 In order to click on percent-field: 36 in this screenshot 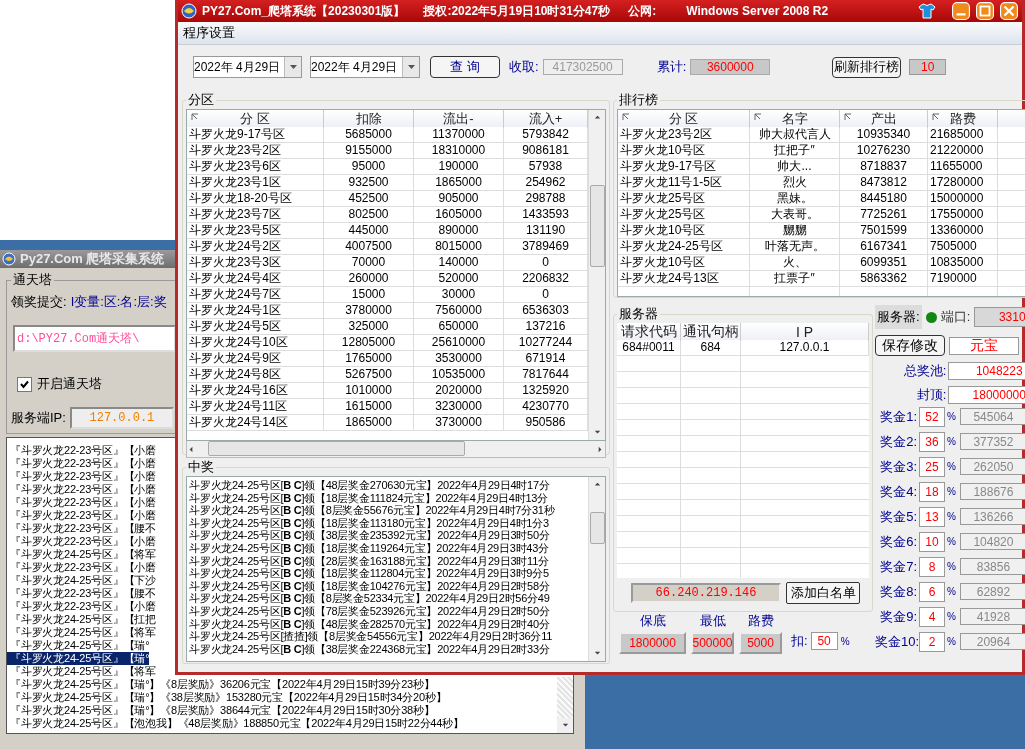, I will do `click(932, 441)`.